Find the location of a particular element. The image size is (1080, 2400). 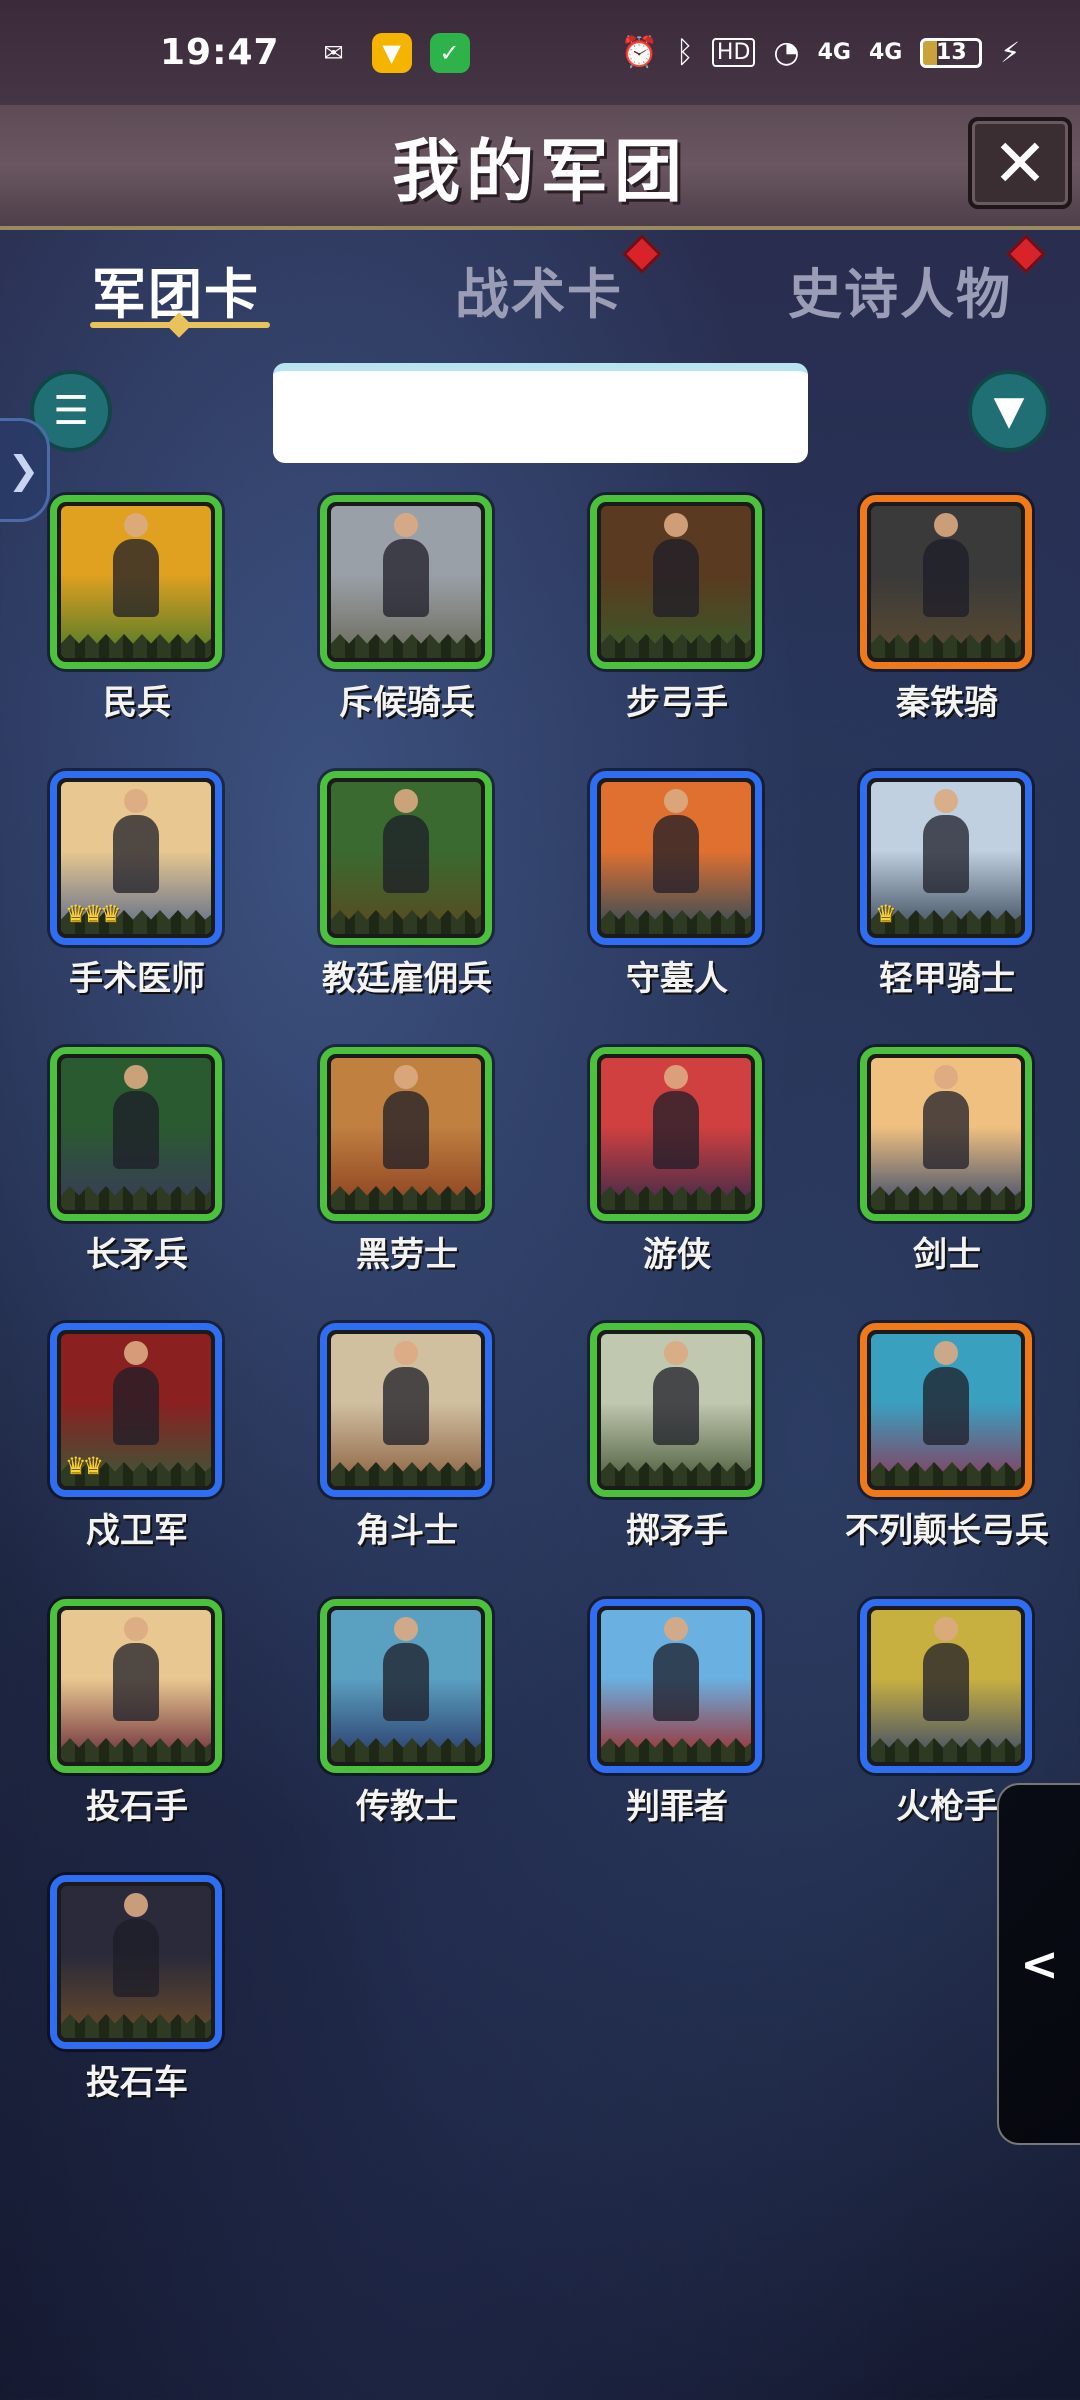

legion-card: ♛♛ 戍卫军 is located at coordinates (137, 1437).